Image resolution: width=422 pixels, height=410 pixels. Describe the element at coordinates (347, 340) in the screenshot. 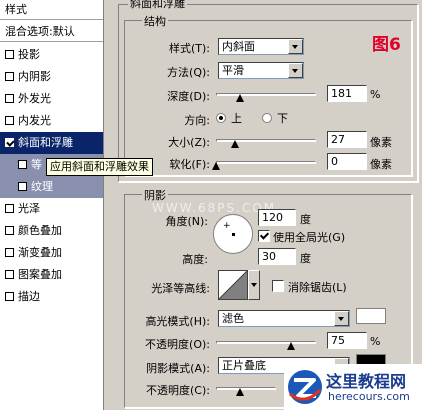

I see `highlight-opacity-input: 75` at that location.